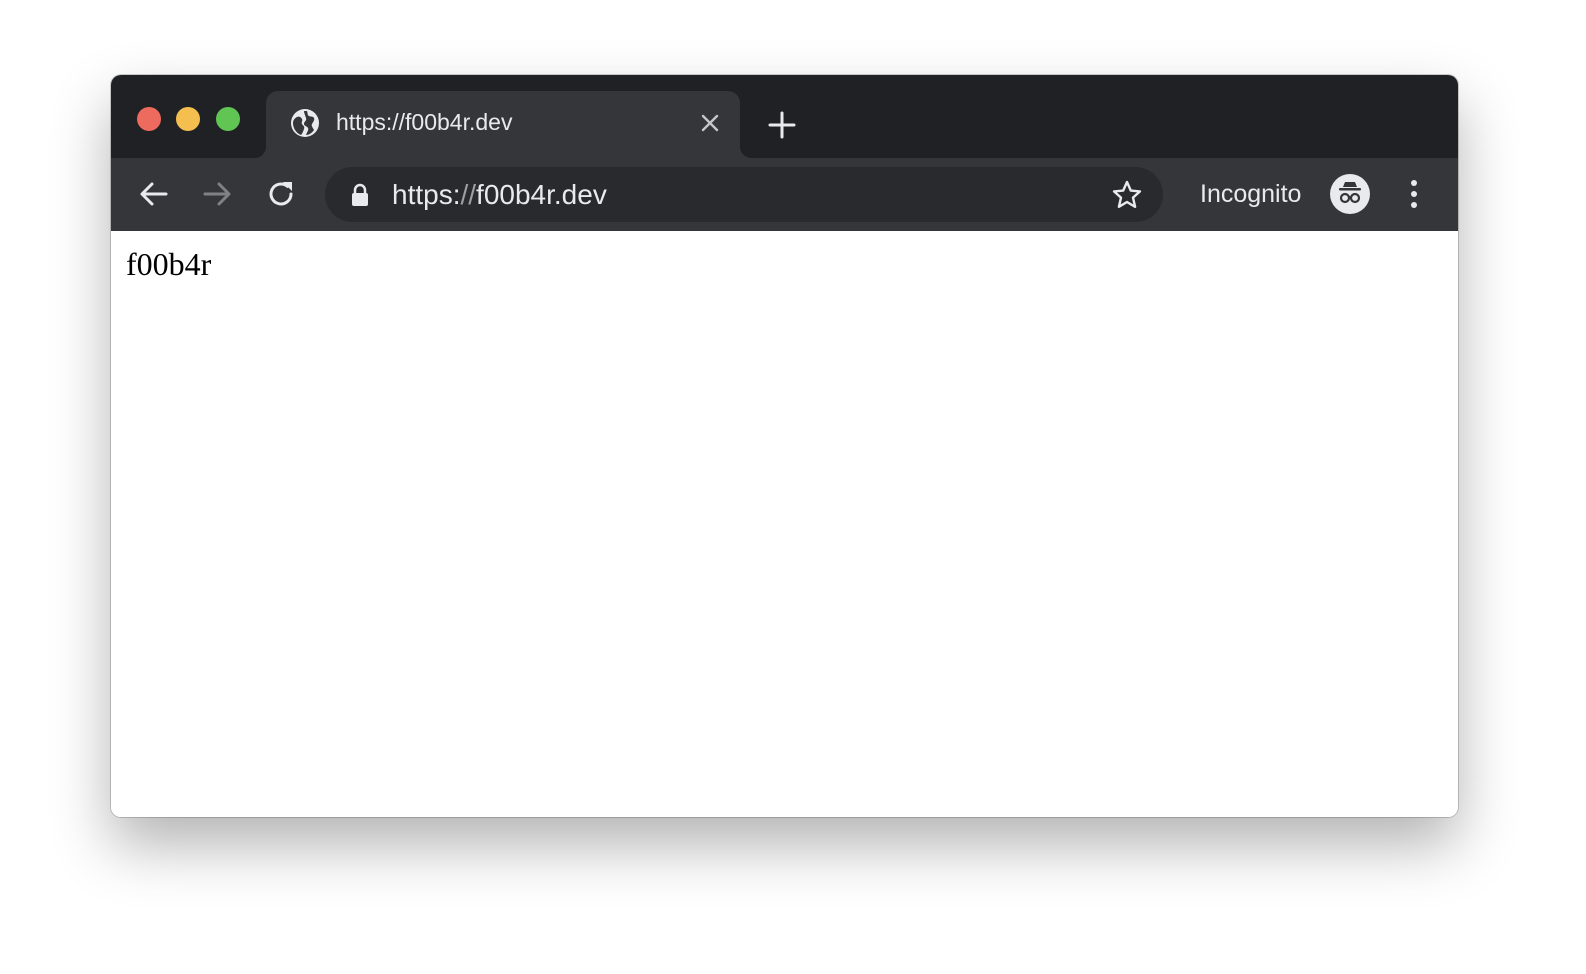 This screenshot has width=1586, height=974. I want to click on url-host: f00b4r.dev, so click(541, 194).